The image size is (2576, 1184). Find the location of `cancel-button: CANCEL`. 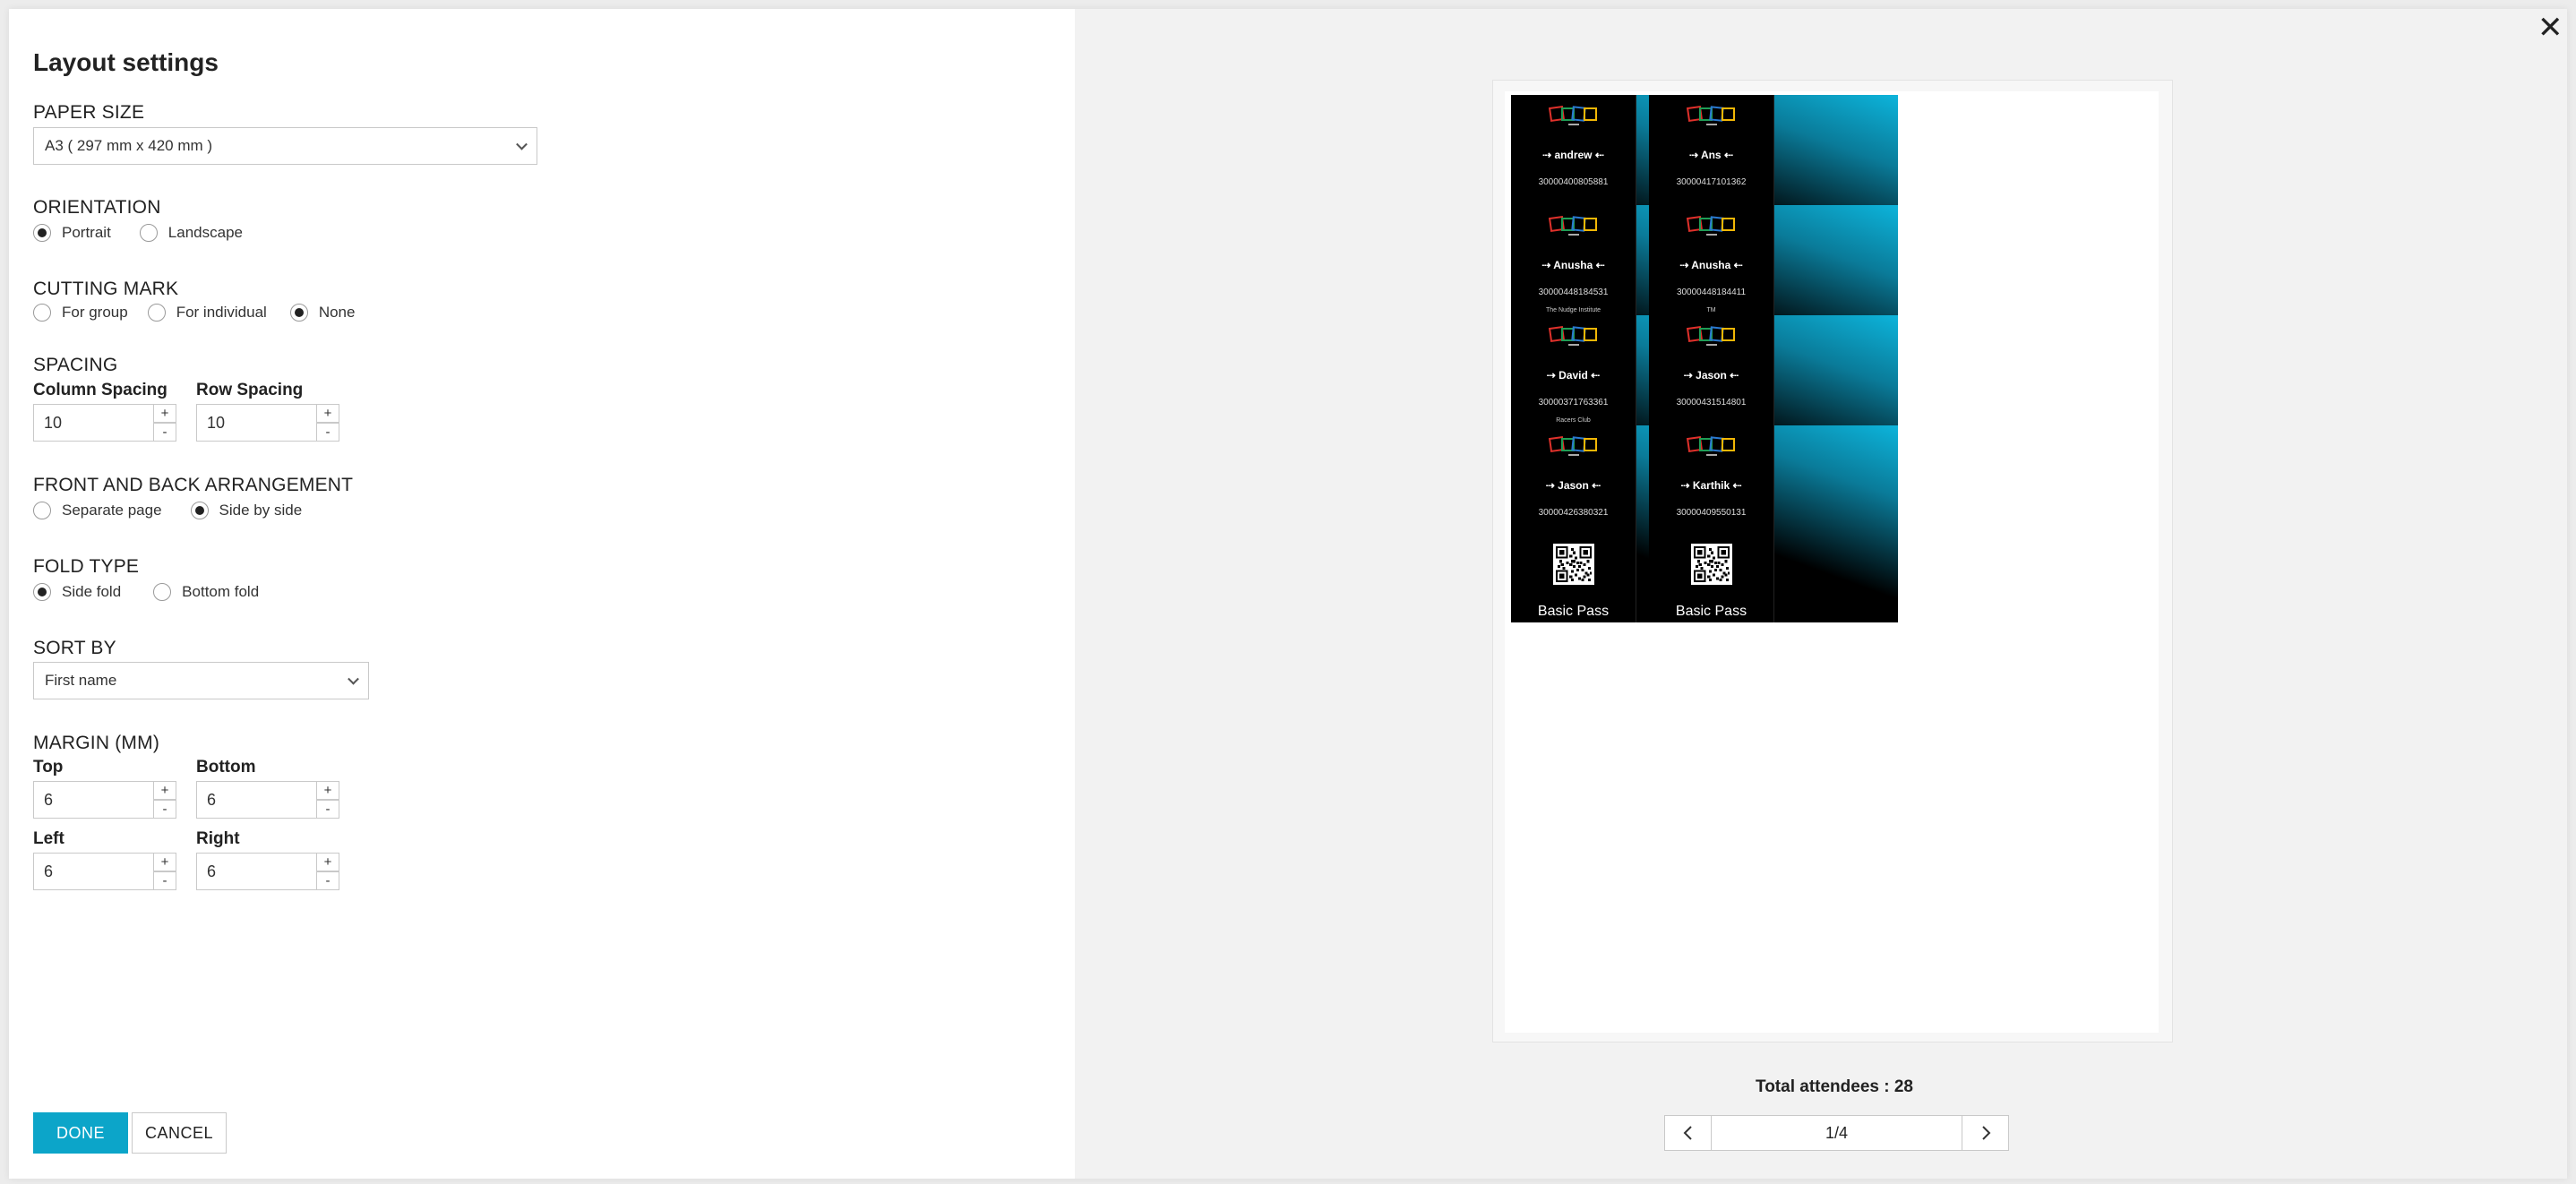

cancel-button: CANCEL is located at coordinates (179, 1133).